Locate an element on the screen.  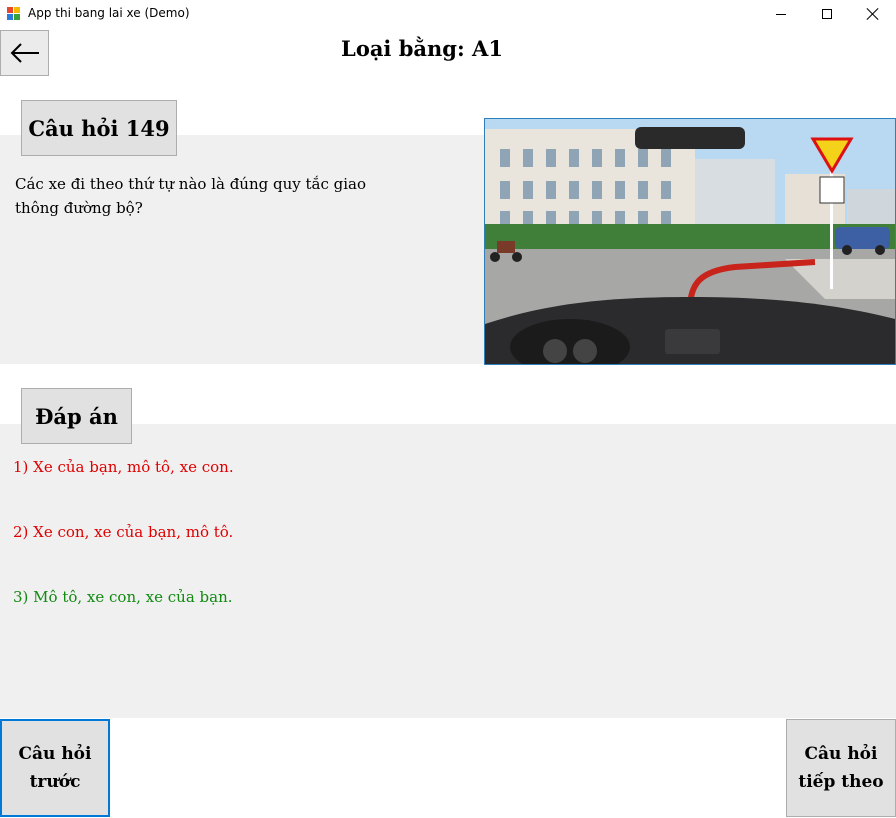
answers-label: Đáp án is located at coordinates (76, 416).